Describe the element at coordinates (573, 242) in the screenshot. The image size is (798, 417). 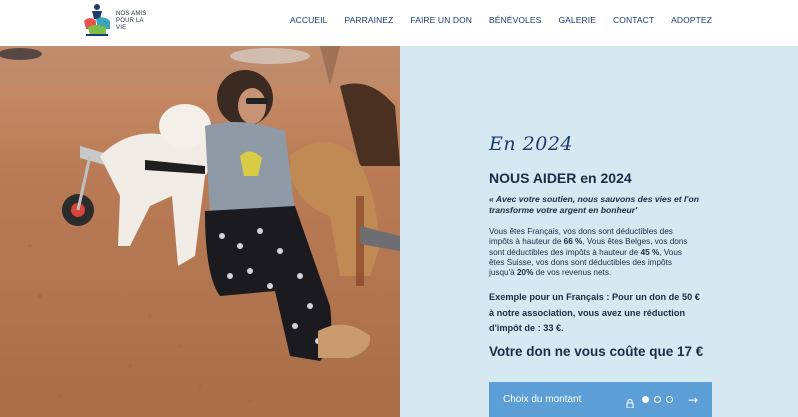
I see `tax-rate-france: 66 %` at that location.